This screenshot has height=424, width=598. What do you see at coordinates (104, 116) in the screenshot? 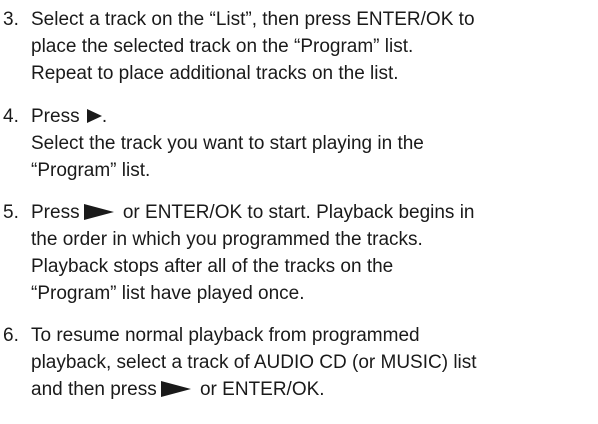
I see `step-line-suffix: .` at bounding box center [104, 116].